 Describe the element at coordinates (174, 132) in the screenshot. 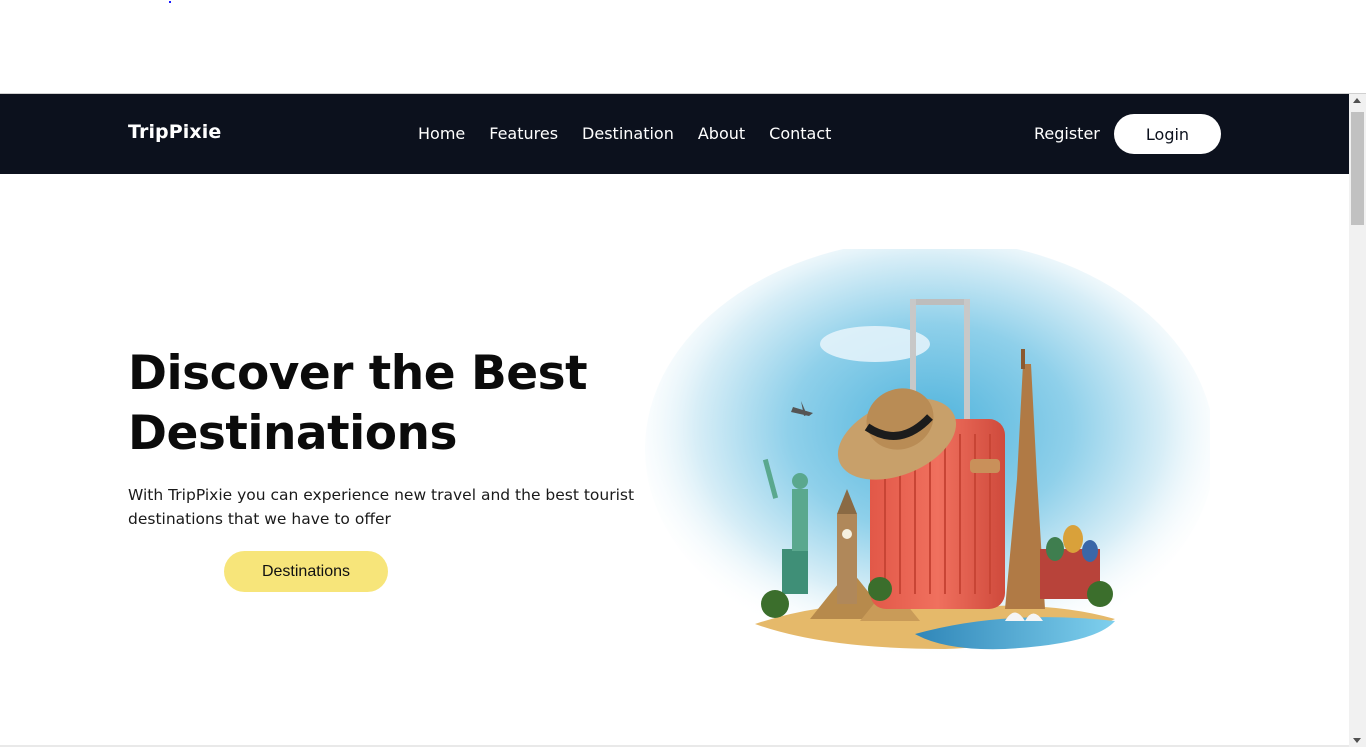

I see `brand-logo: TripPixie` at that location.